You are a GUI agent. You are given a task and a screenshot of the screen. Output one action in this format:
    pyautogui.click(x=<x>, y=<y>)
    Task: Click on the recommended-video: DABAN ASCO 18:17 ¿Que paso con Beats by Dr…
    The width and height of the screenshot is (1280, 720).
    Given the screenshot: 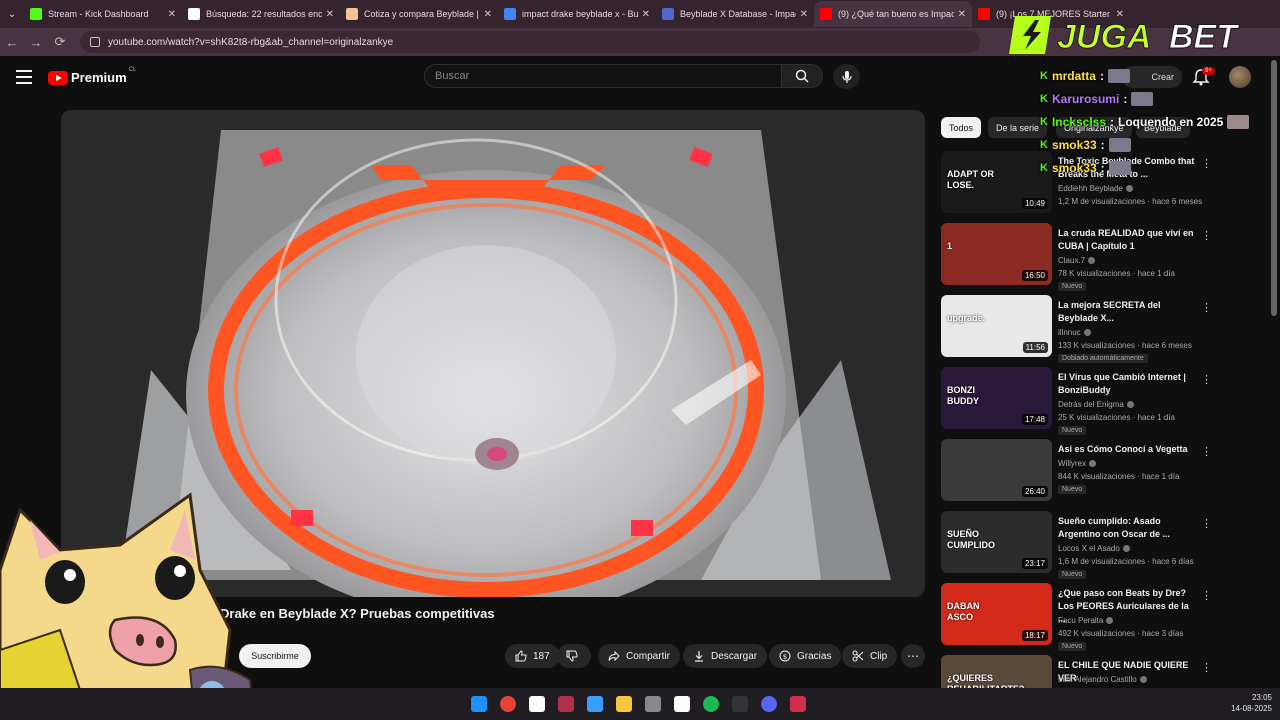 What is the action you would take?
    pyautogui.click(x=1076, y=617)
    